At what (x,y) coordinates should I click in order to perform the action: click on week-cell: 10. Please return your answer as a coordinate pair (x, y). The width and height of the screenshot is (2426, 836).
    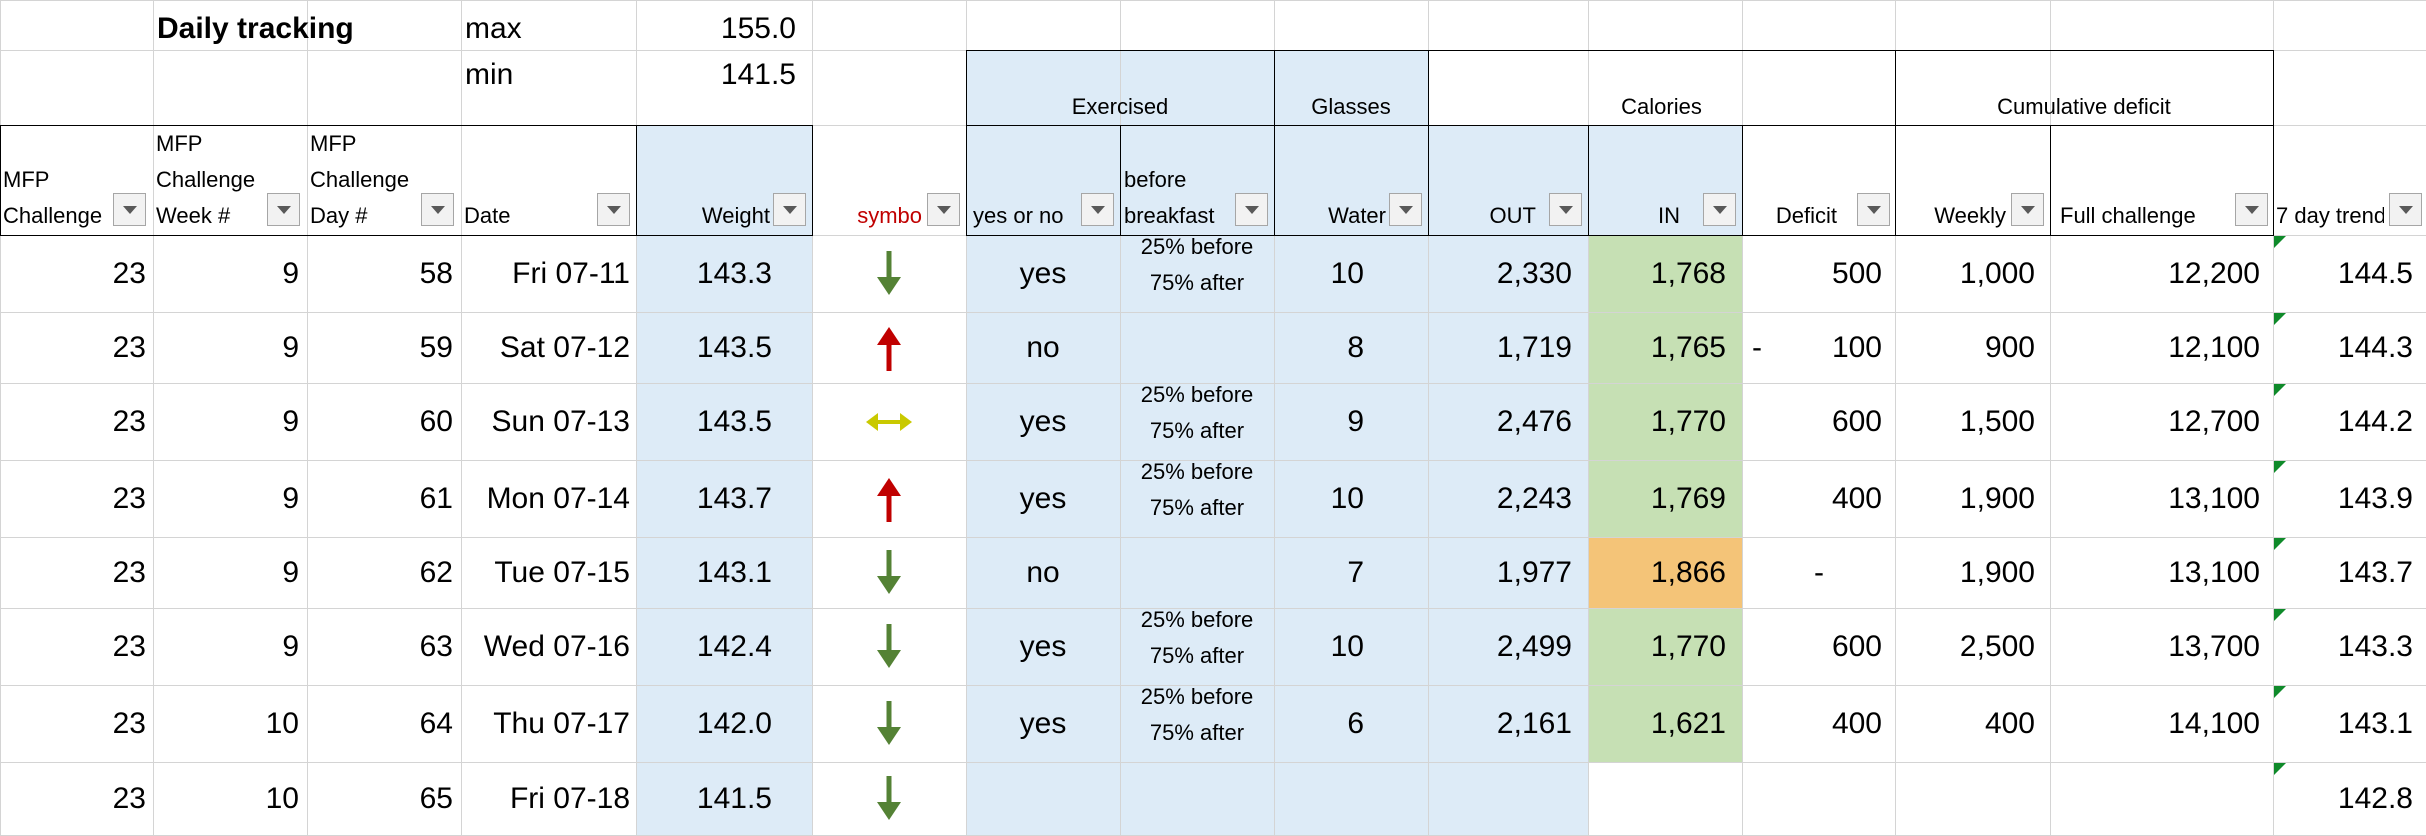
    Looking at the image, I should click on (282, 798).